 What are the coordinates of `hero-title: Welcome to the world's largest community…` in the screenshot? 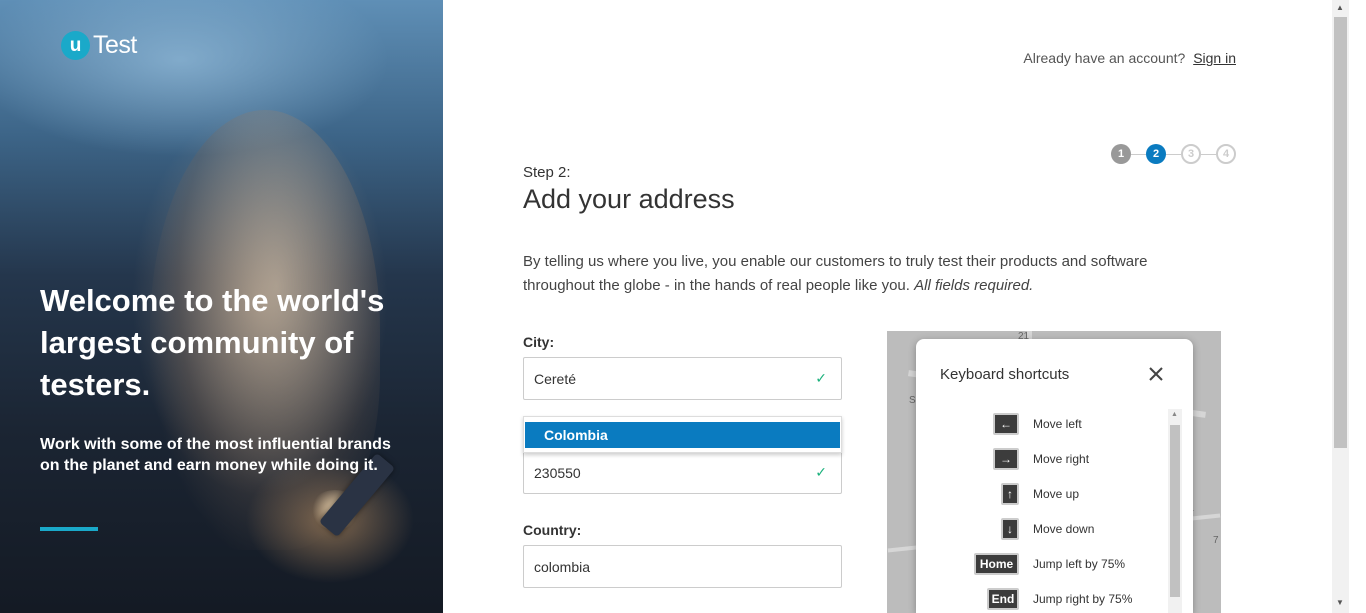 It's located at (212, 342).